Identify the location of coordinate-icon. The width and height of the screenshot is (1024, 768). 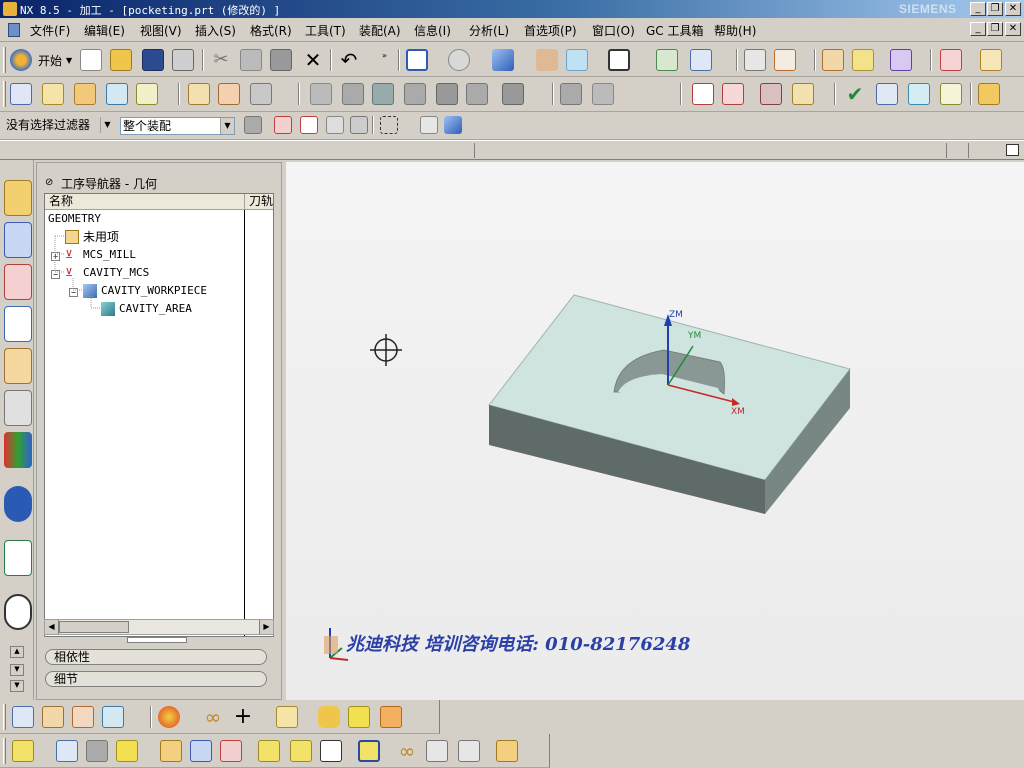
(785, 60).